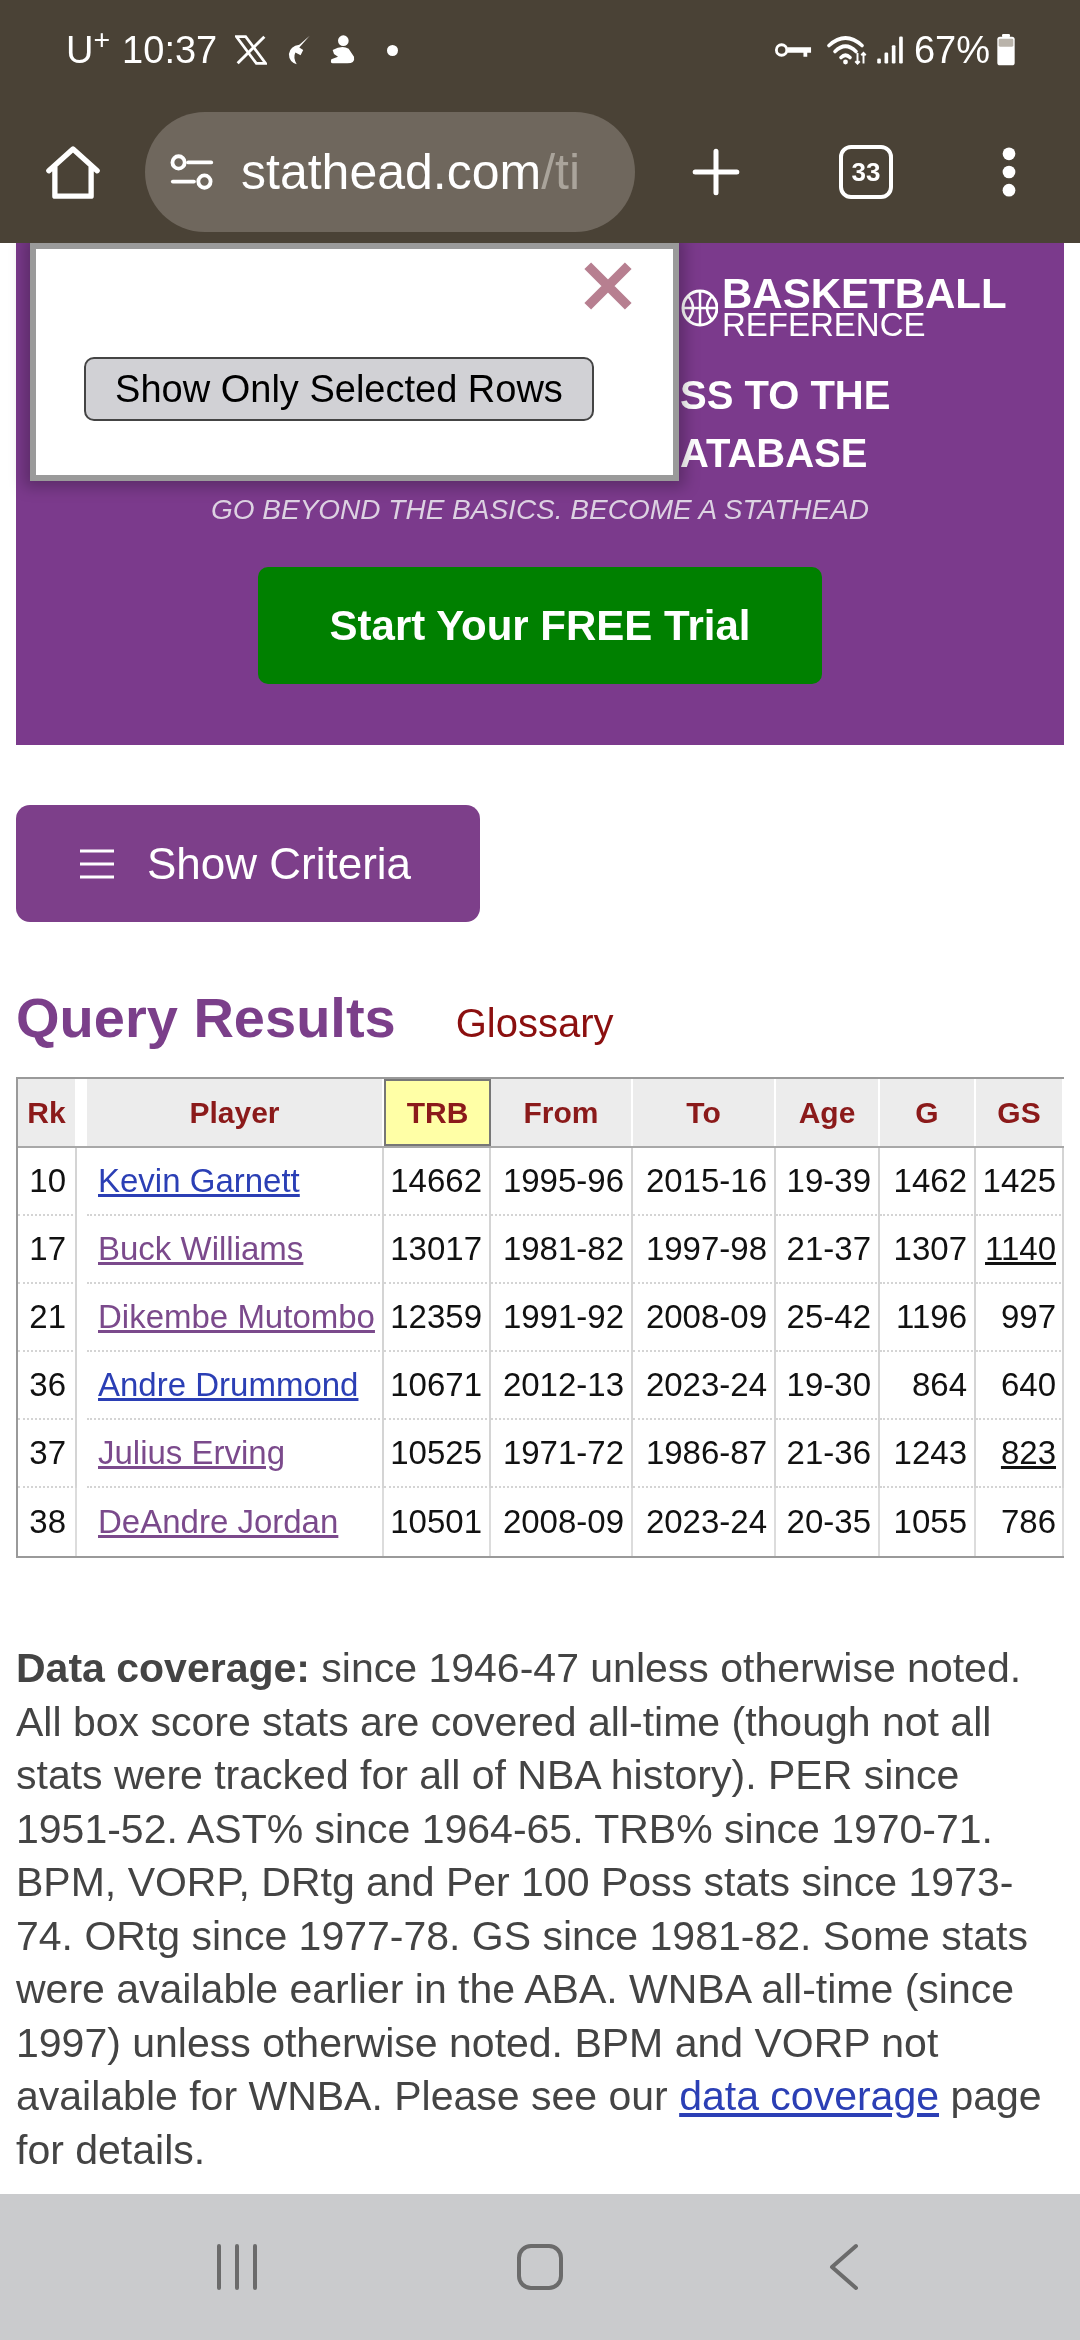 Image resolution: width=1080 pixels, height=2340 pixels. Describe the element at coordinates (562, 1112) in the screenshot. I see `column-header: From` at that location.